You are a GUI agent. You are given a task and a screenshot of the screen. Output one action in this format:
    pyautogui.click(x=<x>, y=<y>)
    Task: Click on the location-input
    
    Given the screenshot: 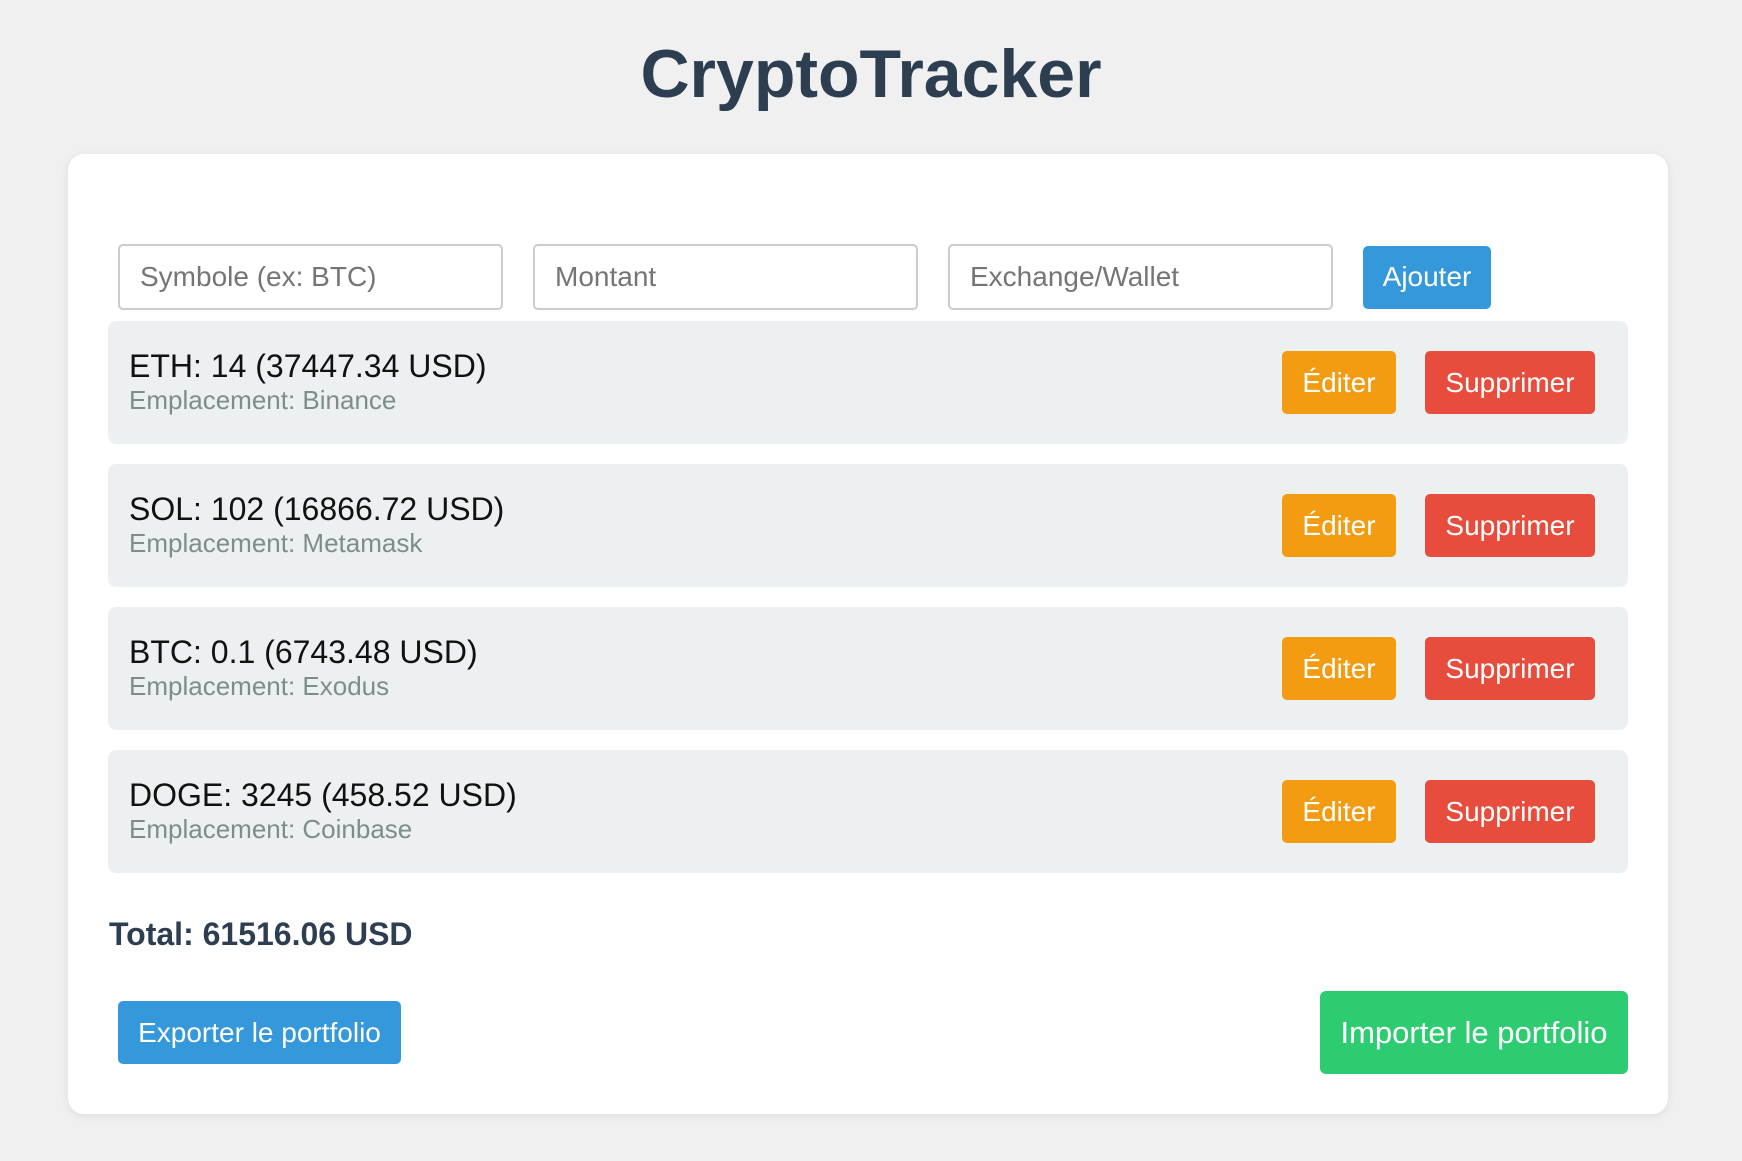 What is the action you would take?
    pyautogui.click(x=1140, y=277)
    